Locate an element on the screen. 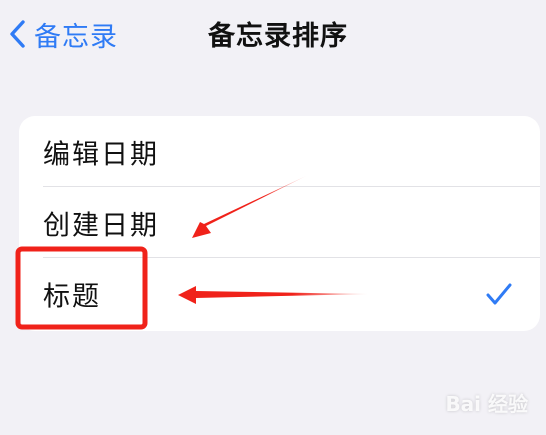 This screenshot has height=435, width=546. page-title: 备忘录排序 is located at coordinates (278, 36).